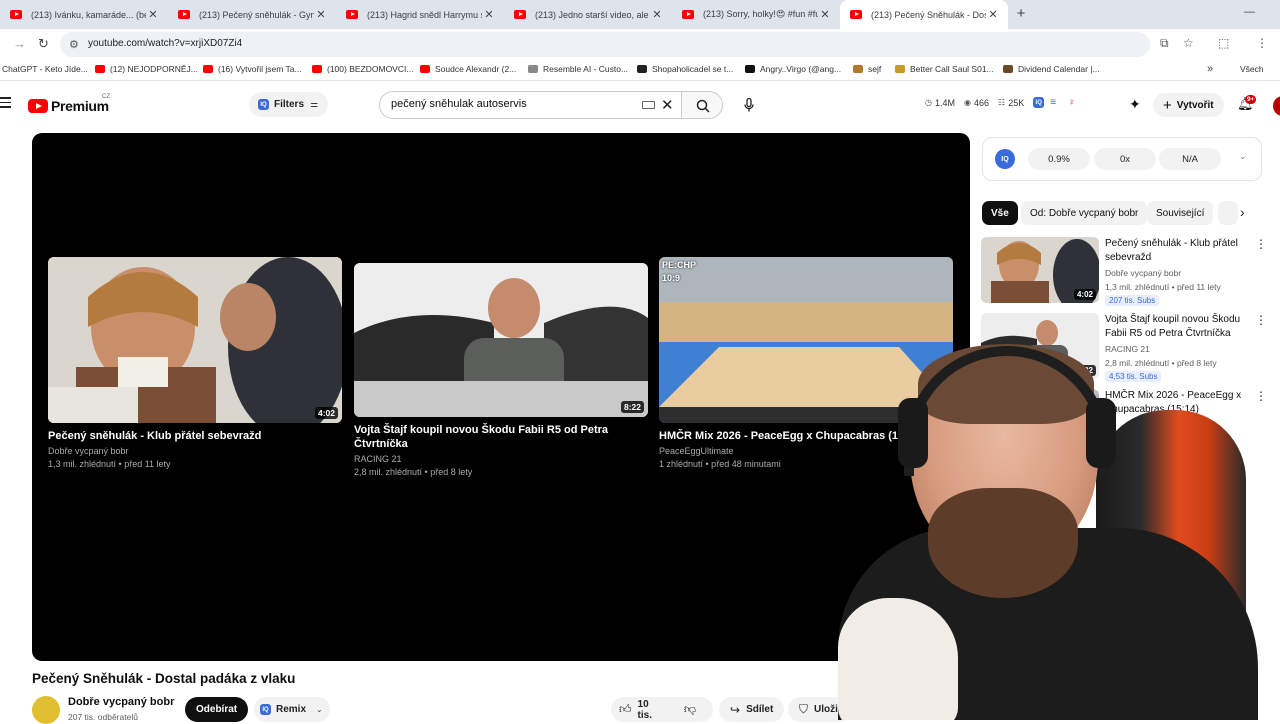  I want to click on thumbs-up-icon: 👍︎, so click(625, 709).